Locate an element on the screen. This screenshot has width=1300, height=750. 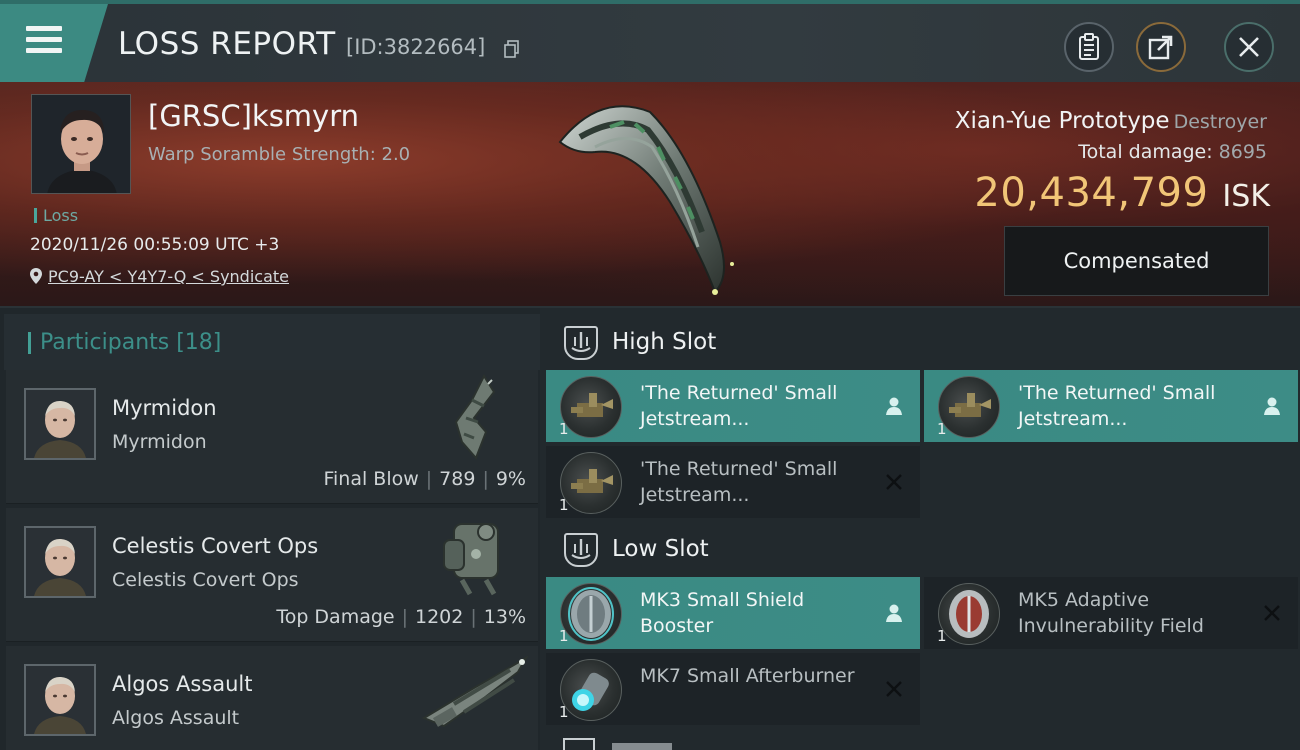
isk-unit: ISK is located at coordinates (1246, 196).